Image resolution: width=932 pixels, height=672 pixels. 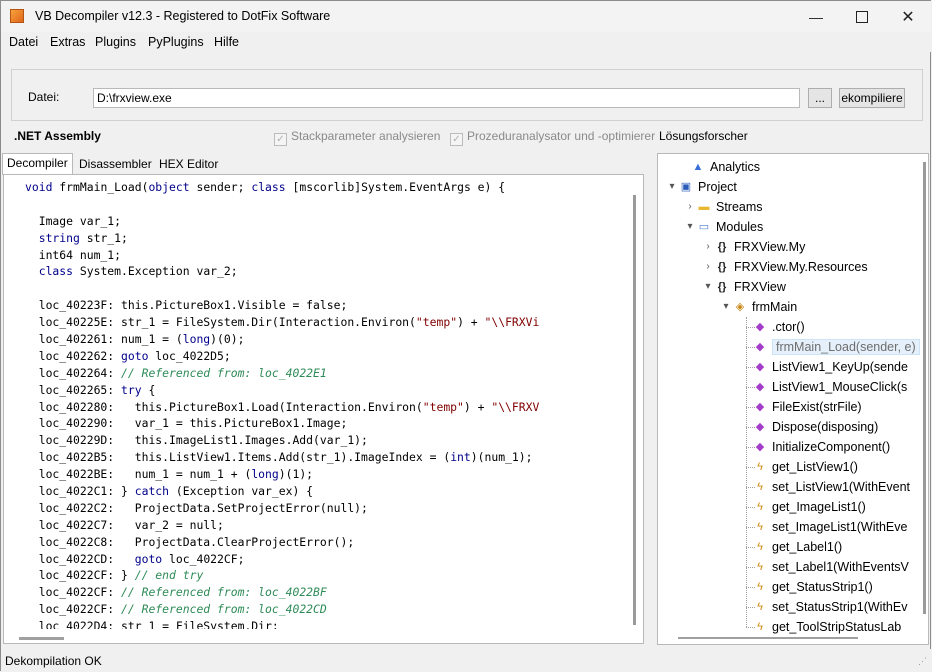 I want to click on tree-node: ◆ FileExist(strFile), so click(x=801, y=406).